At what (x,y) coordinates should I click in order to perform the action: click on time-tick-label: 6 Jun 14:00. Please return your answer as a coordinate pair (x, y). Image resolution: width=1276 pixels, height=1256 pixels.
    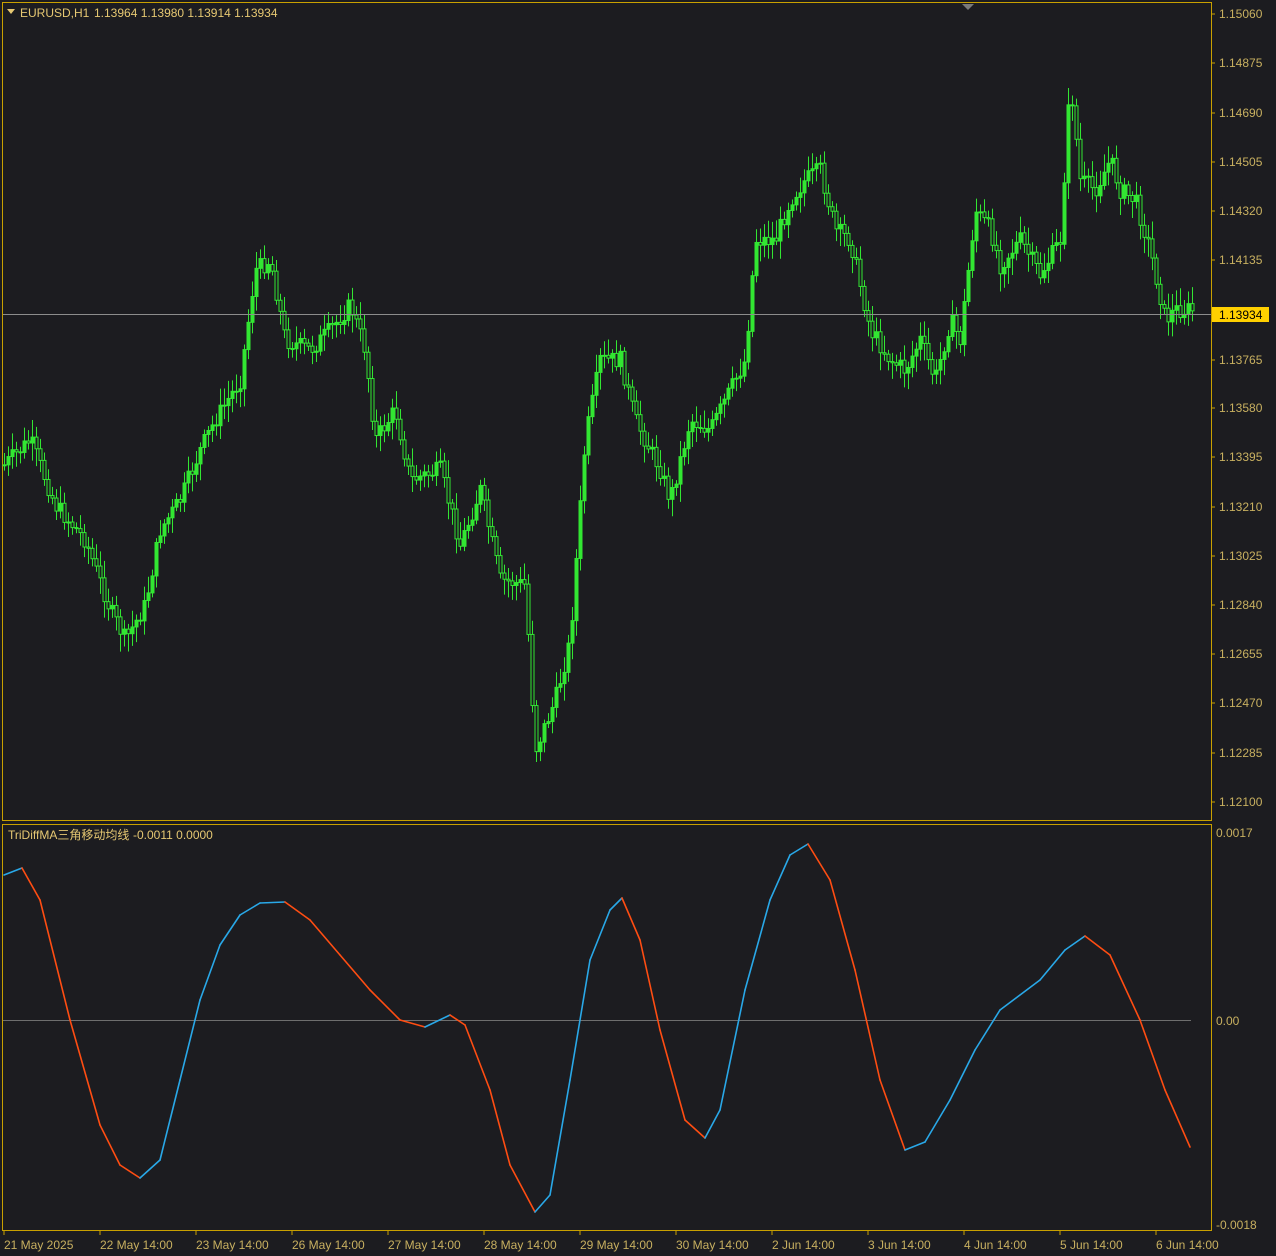
    Looking at the image, I should click on (1187, 1245).